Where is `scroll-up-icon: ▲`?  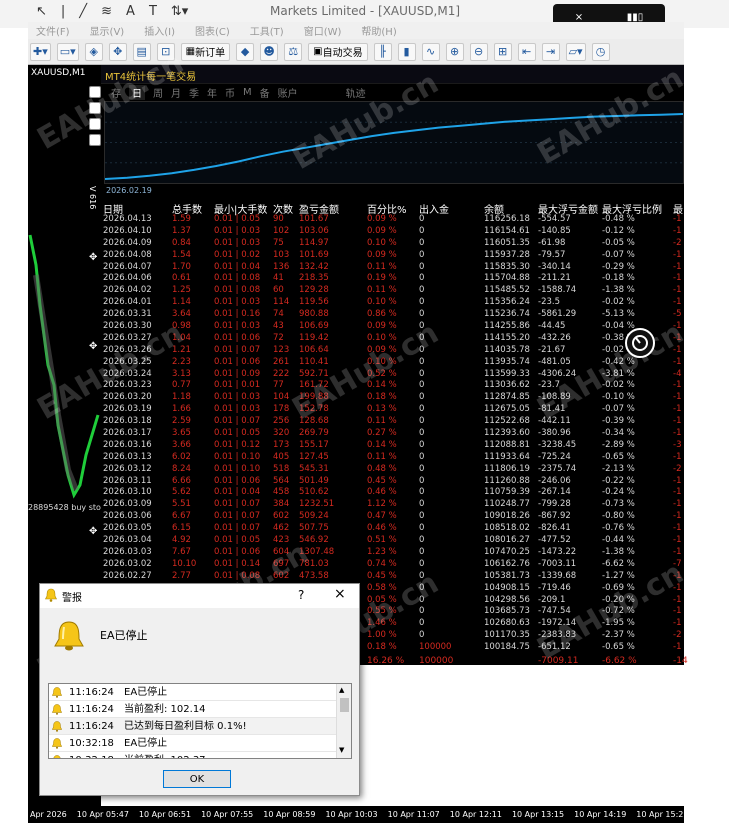
scroll-up-icon: ▲ is located at coordinates (341, 690).